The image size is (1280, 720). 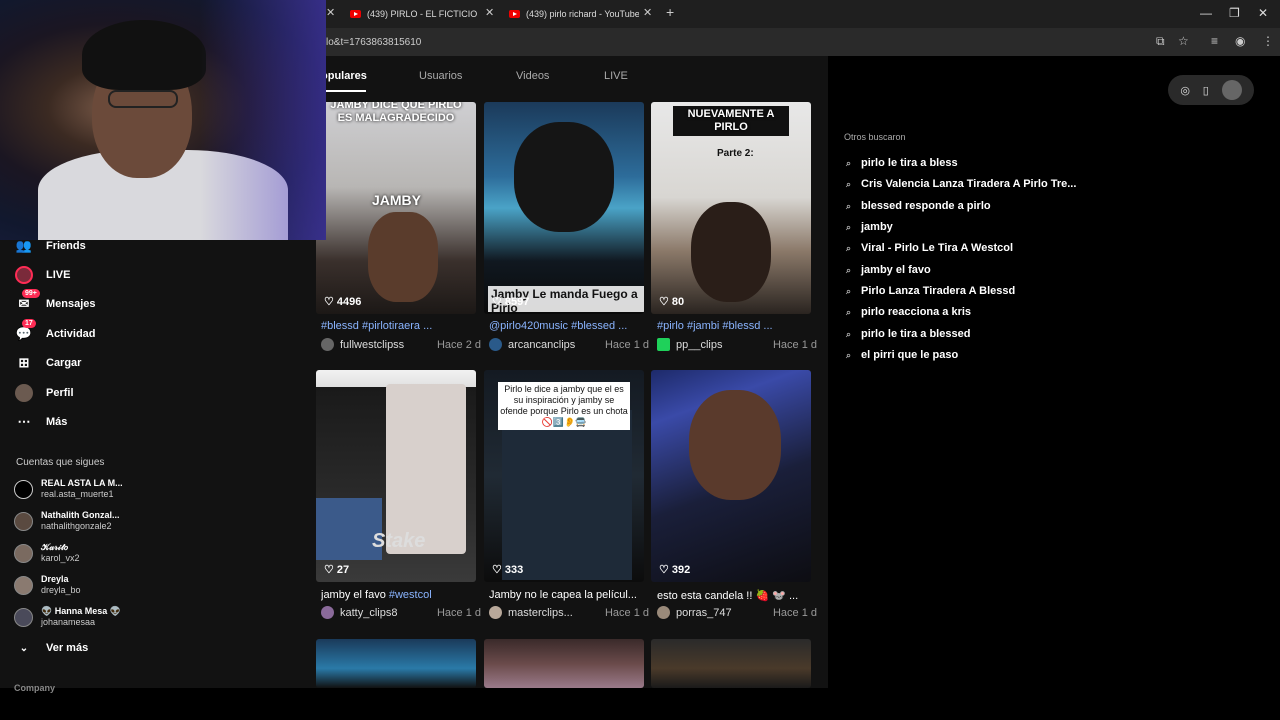 I want to click on post-time: Hace 1 d, so click(x=794, y=612).